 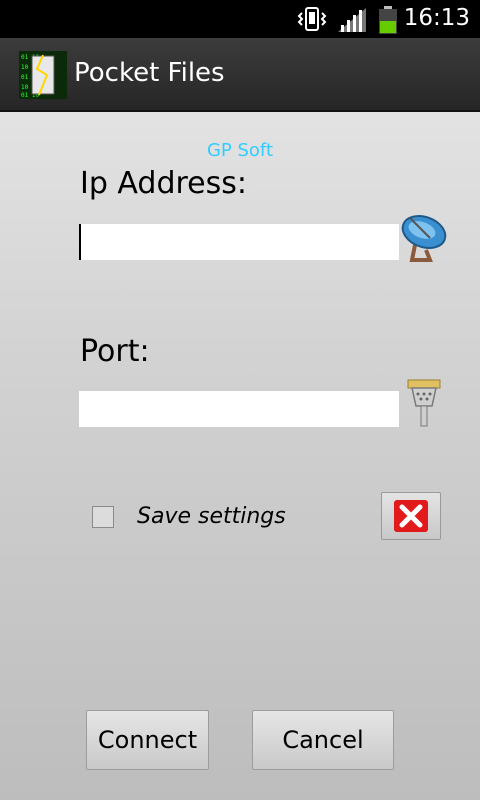 I want to click on satellite-dish-icon, so click(x=424, y=238).